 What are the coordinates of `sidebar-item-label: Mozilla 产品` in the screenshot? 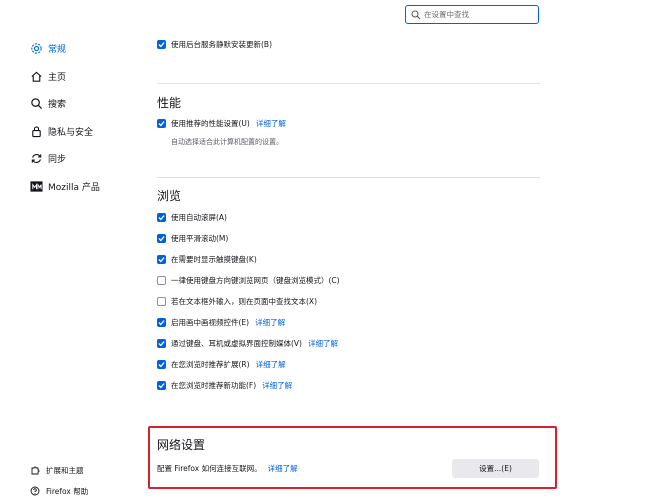 It's located at (74, 187).